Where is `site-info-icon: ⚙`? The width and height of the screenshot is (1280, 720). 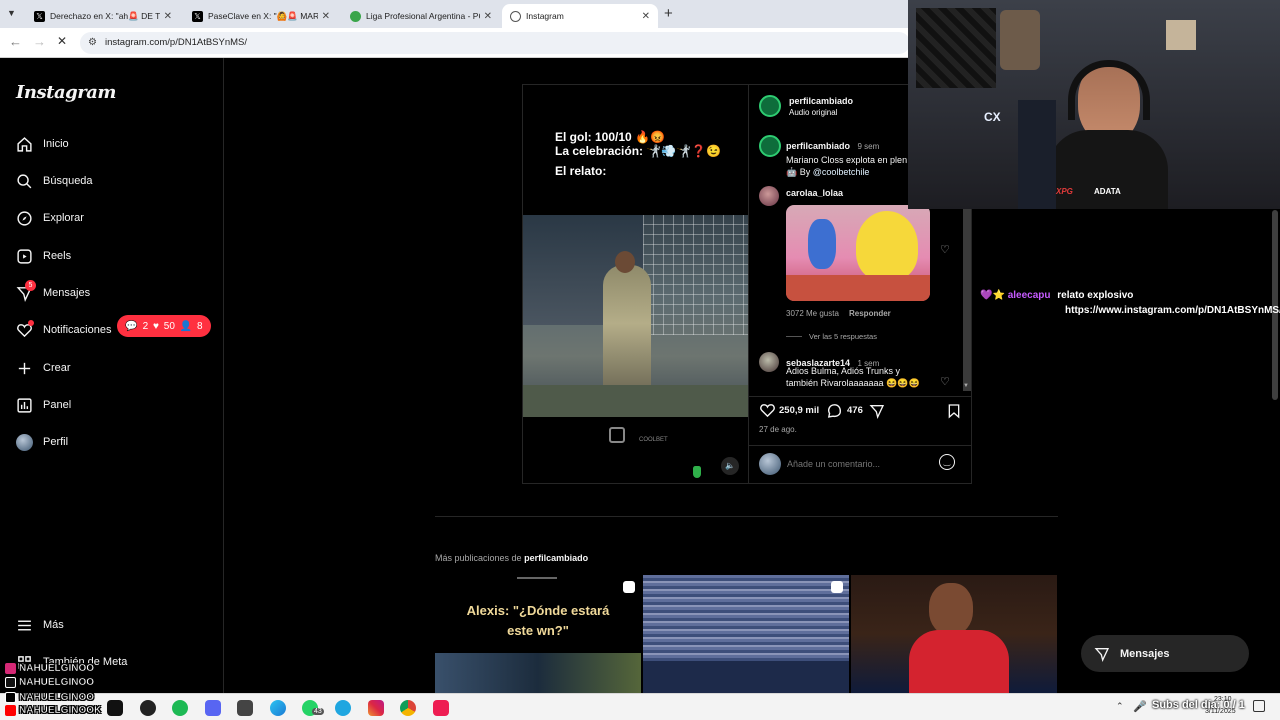 site-info-icon: ⚙ is located at coordinates (92, 43).